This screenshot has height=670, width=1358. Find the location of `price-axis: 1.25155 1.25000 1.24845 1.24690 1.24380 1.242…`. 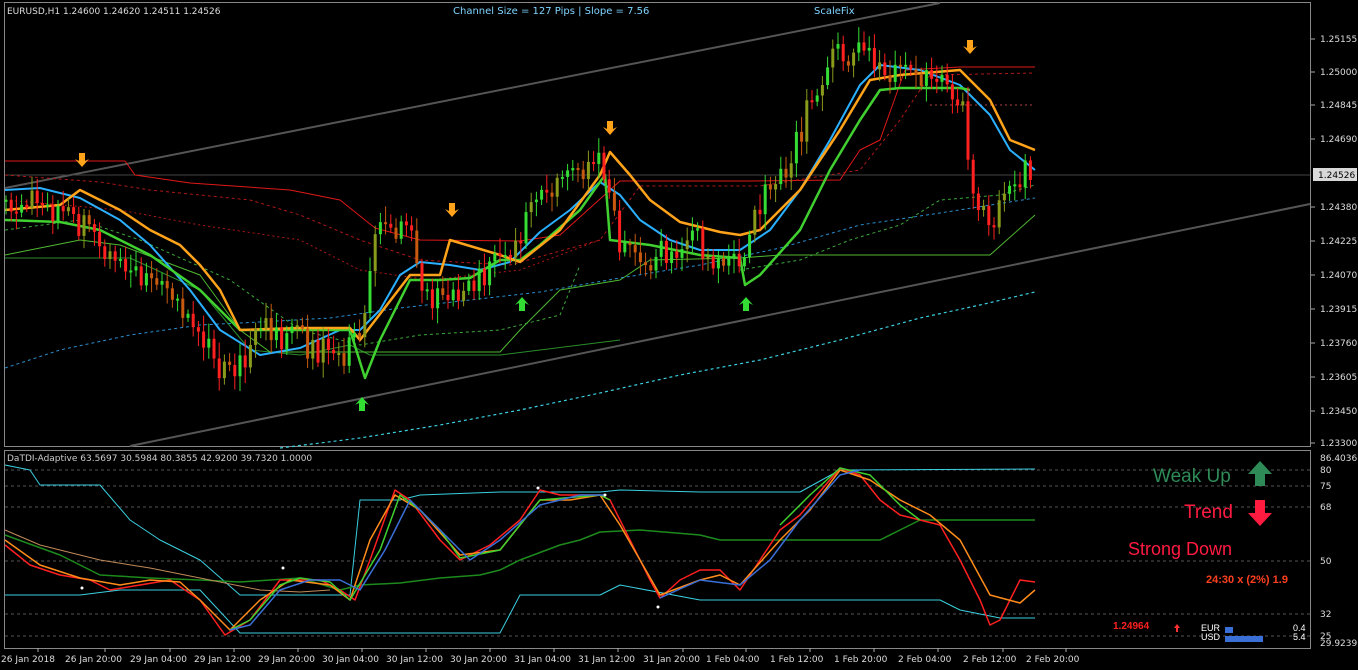

price-axis: 1.25155 1.25000 1.24845 1.24690 1.24380 1.242… is located at coordinates (1334, 242).